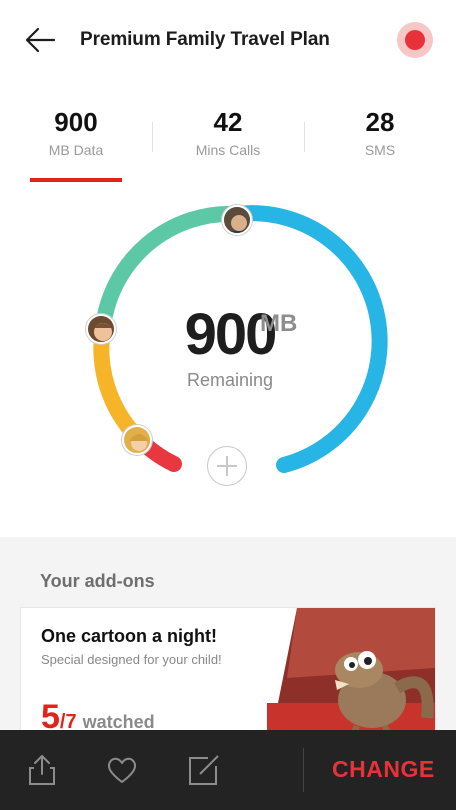 This screenshot has height=810, width=456. Describe the element at coordinates (228, 122) in the screenshot. I see `stat-value: 42` at that location.